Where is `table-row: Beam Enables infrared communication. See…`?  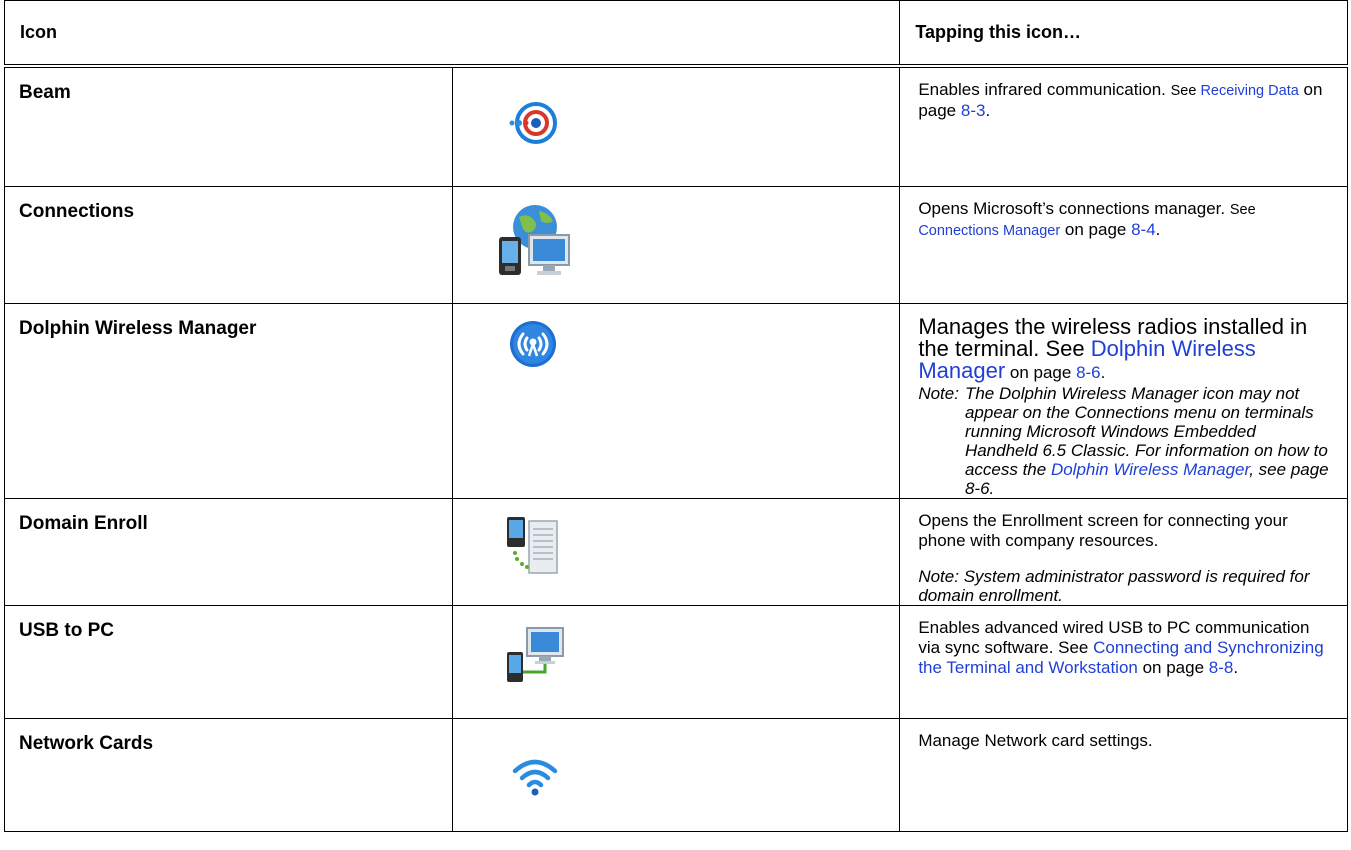 table-row: Beam Enables infrared communication. See… is located at coordinates (676, 126).